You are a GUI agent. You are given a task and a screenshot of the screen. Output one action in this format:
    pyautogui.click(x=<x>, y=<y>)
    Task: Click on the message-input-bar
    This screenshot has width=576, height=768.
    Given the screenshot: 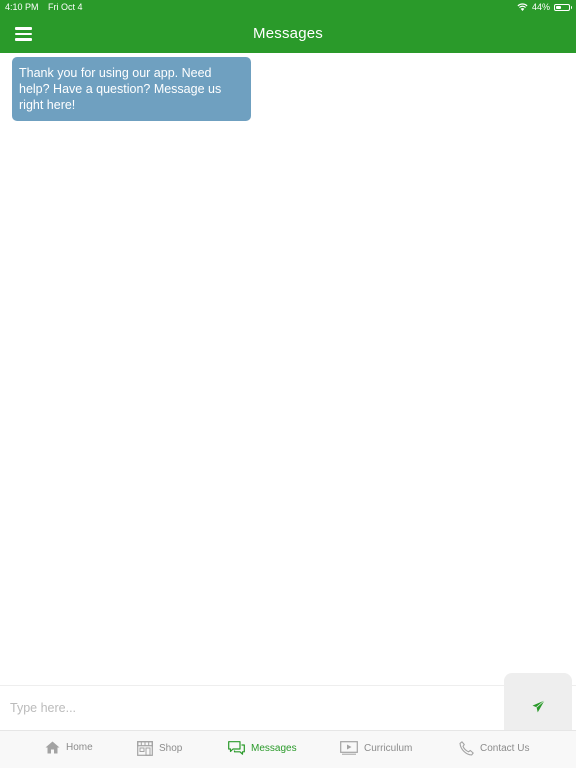 What is the action you would take?
    pyautogui.click(x=288, y=701)
    